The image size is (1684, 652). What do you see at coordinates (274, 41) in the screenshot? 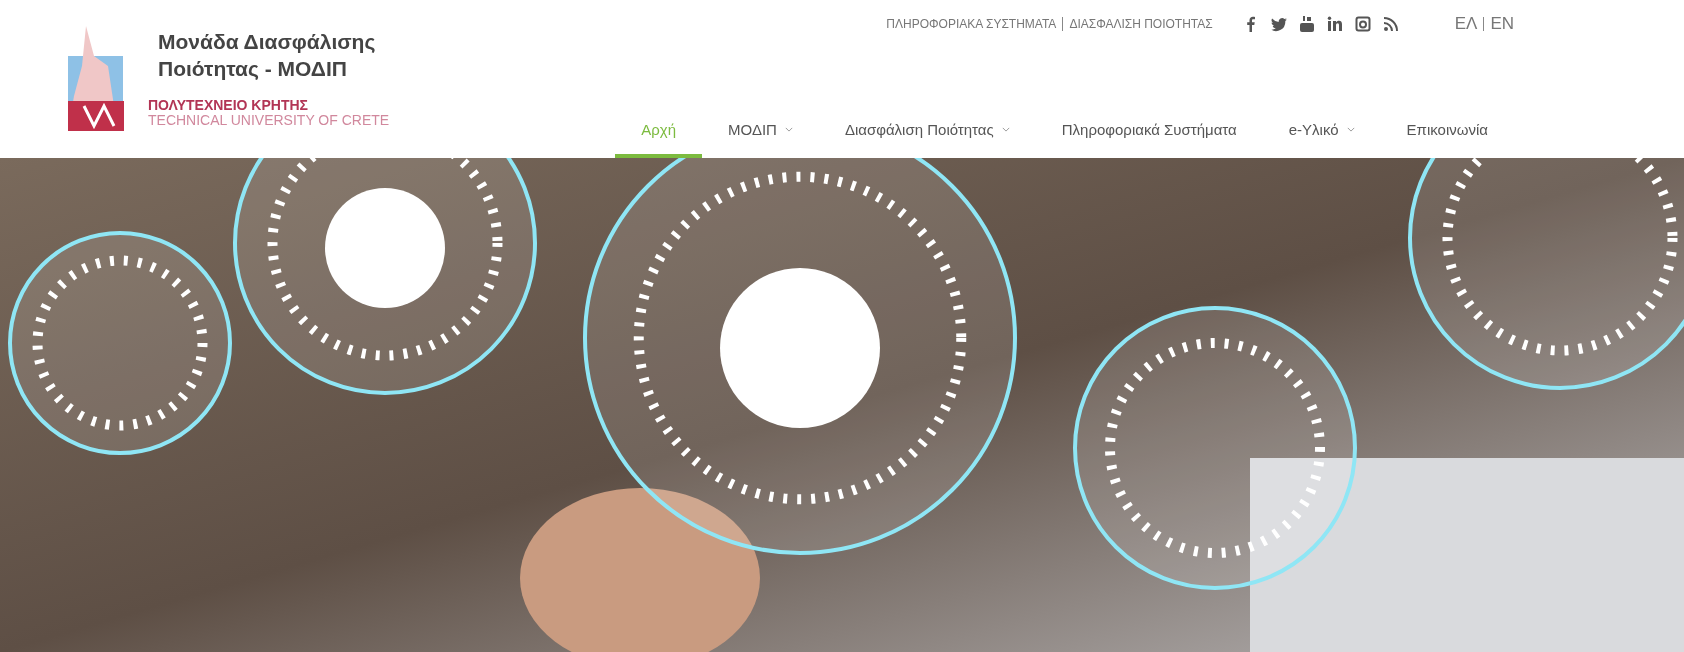
I see `site-title: Μονάδα Διασφάλισης` at bounding box center [274, 41].